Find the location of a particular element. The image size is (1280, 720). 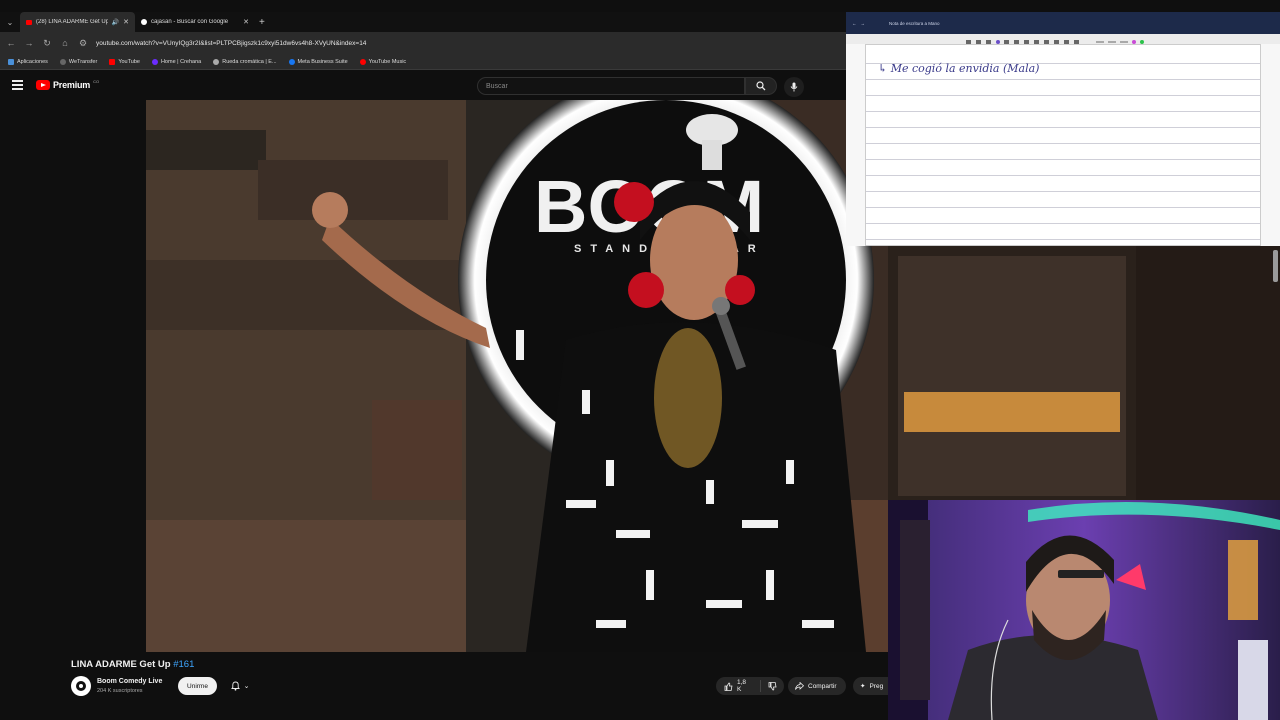

apps-icon is located at coordinates (11, 61).